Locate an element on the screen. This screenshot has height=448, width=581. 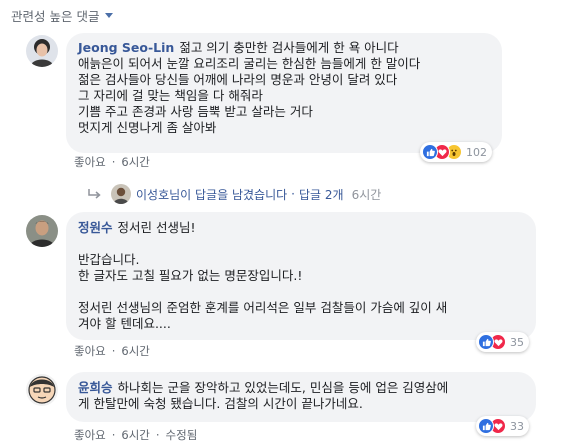
reply-count: 답글 2개 is located at coordinates (321, 194).